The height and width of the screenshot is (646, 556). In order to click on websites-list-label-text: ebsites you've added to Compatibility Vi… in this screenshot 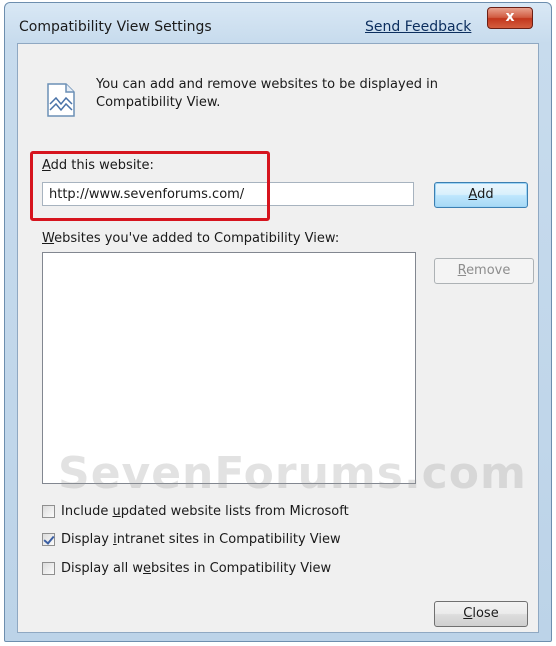, I will do `click(197, 238)`.